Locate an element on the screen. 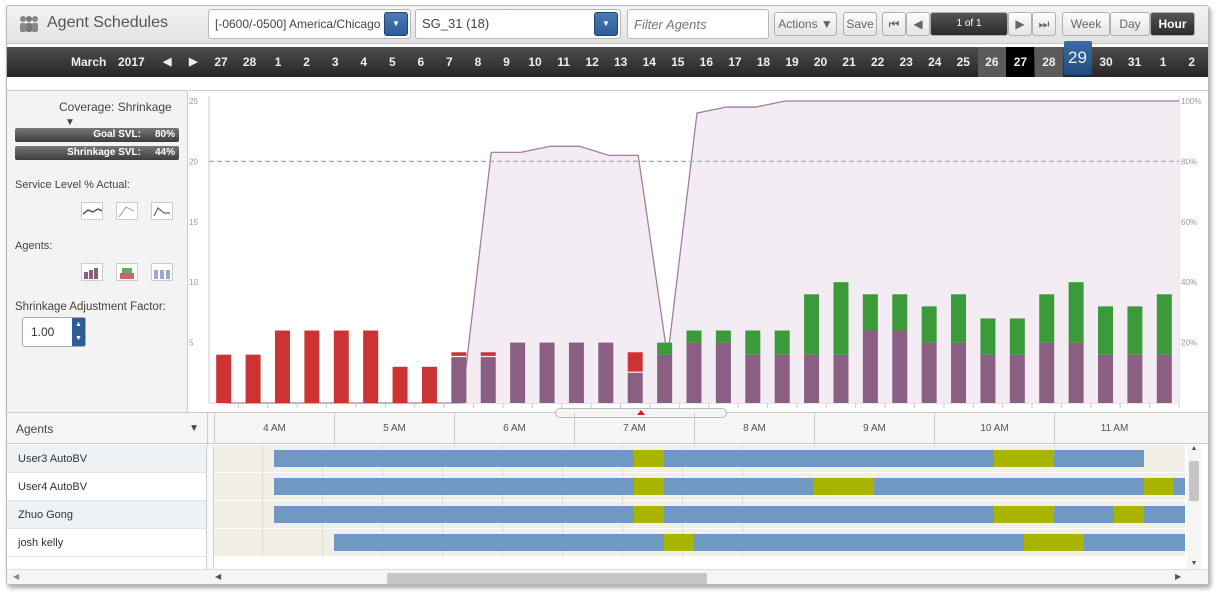  date-cell: 24 is located at coordinates (935, 62).